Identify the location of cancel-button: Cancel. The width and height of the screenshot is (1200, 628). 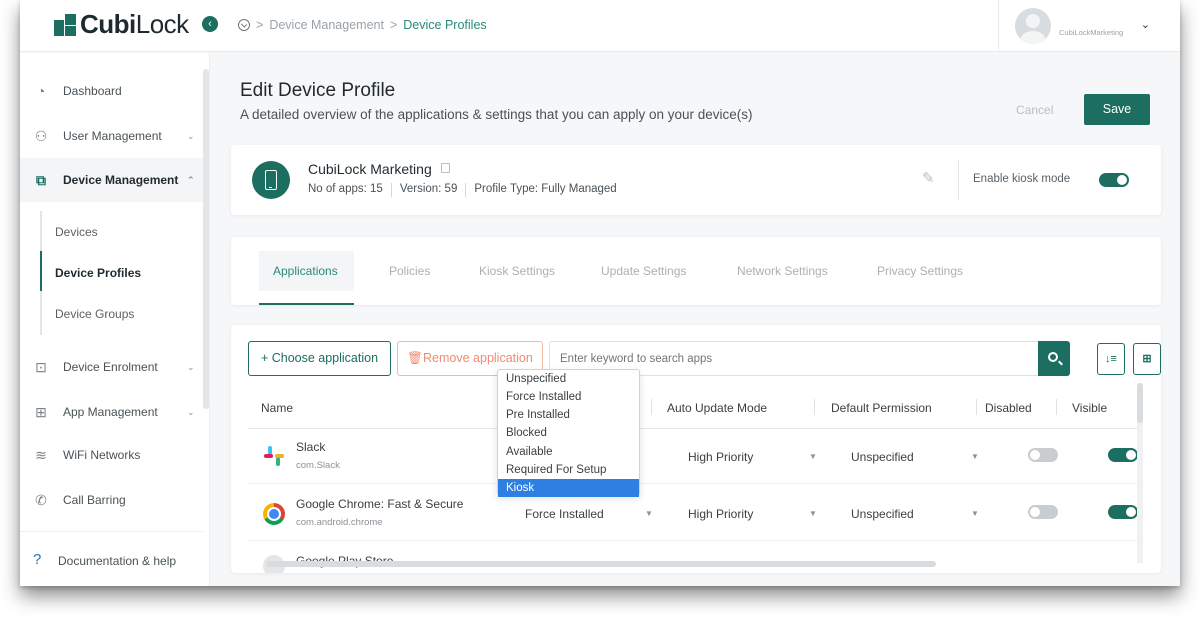
(1034, 110).